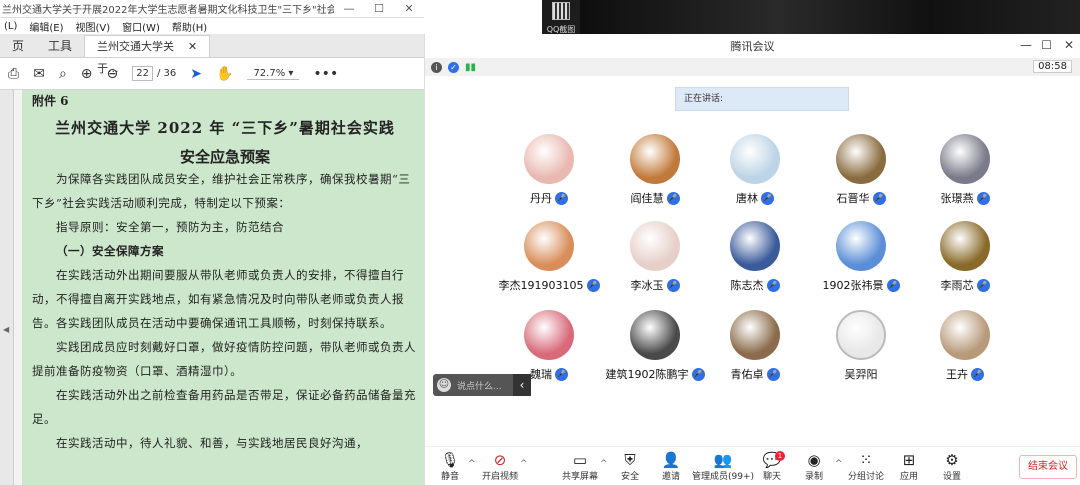 This screenshot has height=485, width=1080. I want to click on tab-tools: 工具, so click(60, 46).